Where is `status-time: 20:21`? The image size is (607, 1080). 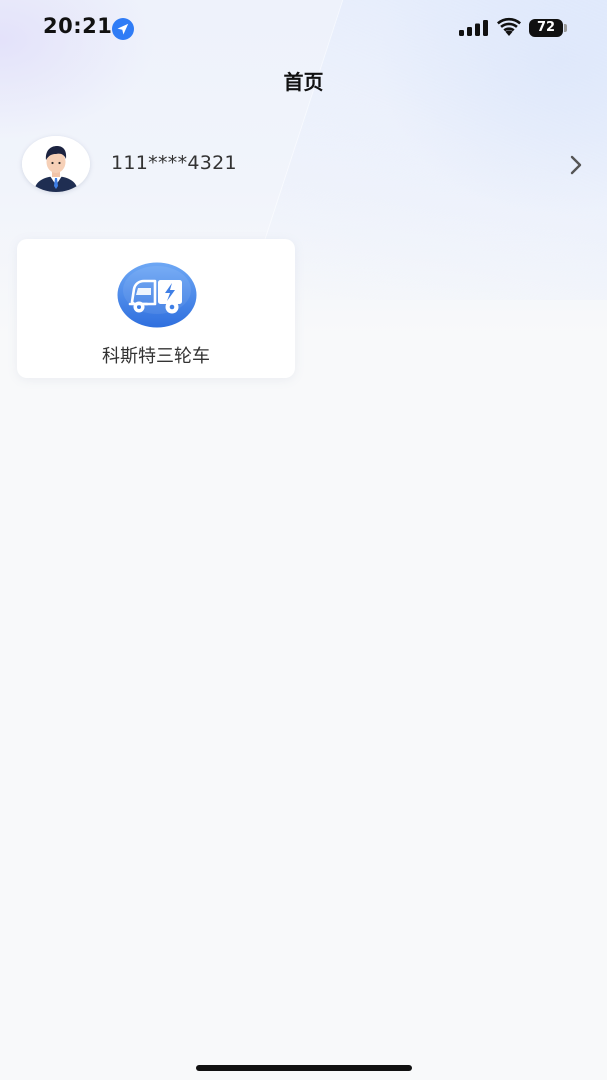 status-time: 20:21 is located at coordinates (78, 26).